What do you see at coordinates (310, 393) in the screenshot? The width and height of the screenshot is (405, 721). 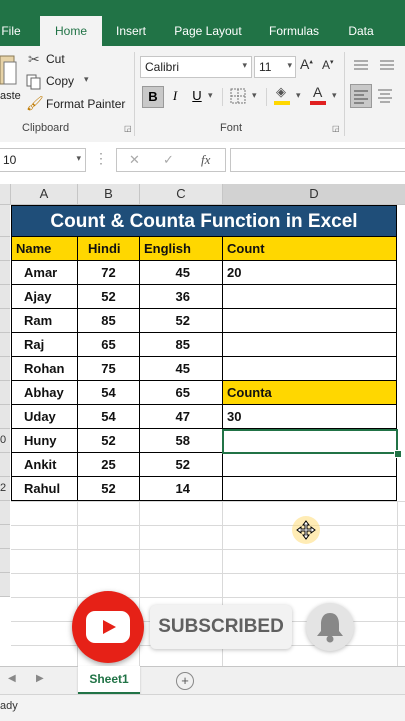 I see `table-cell: Counta` at bounding box center [310, 393].